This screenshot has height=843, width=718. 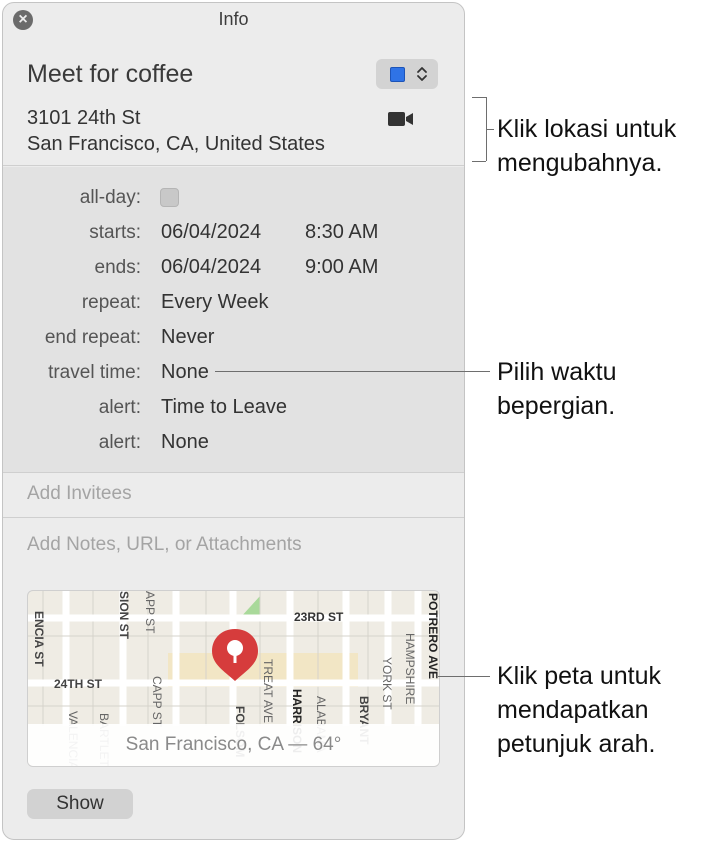 I want to click on travel-time-label: travel time:, so click(x=94, y=372).